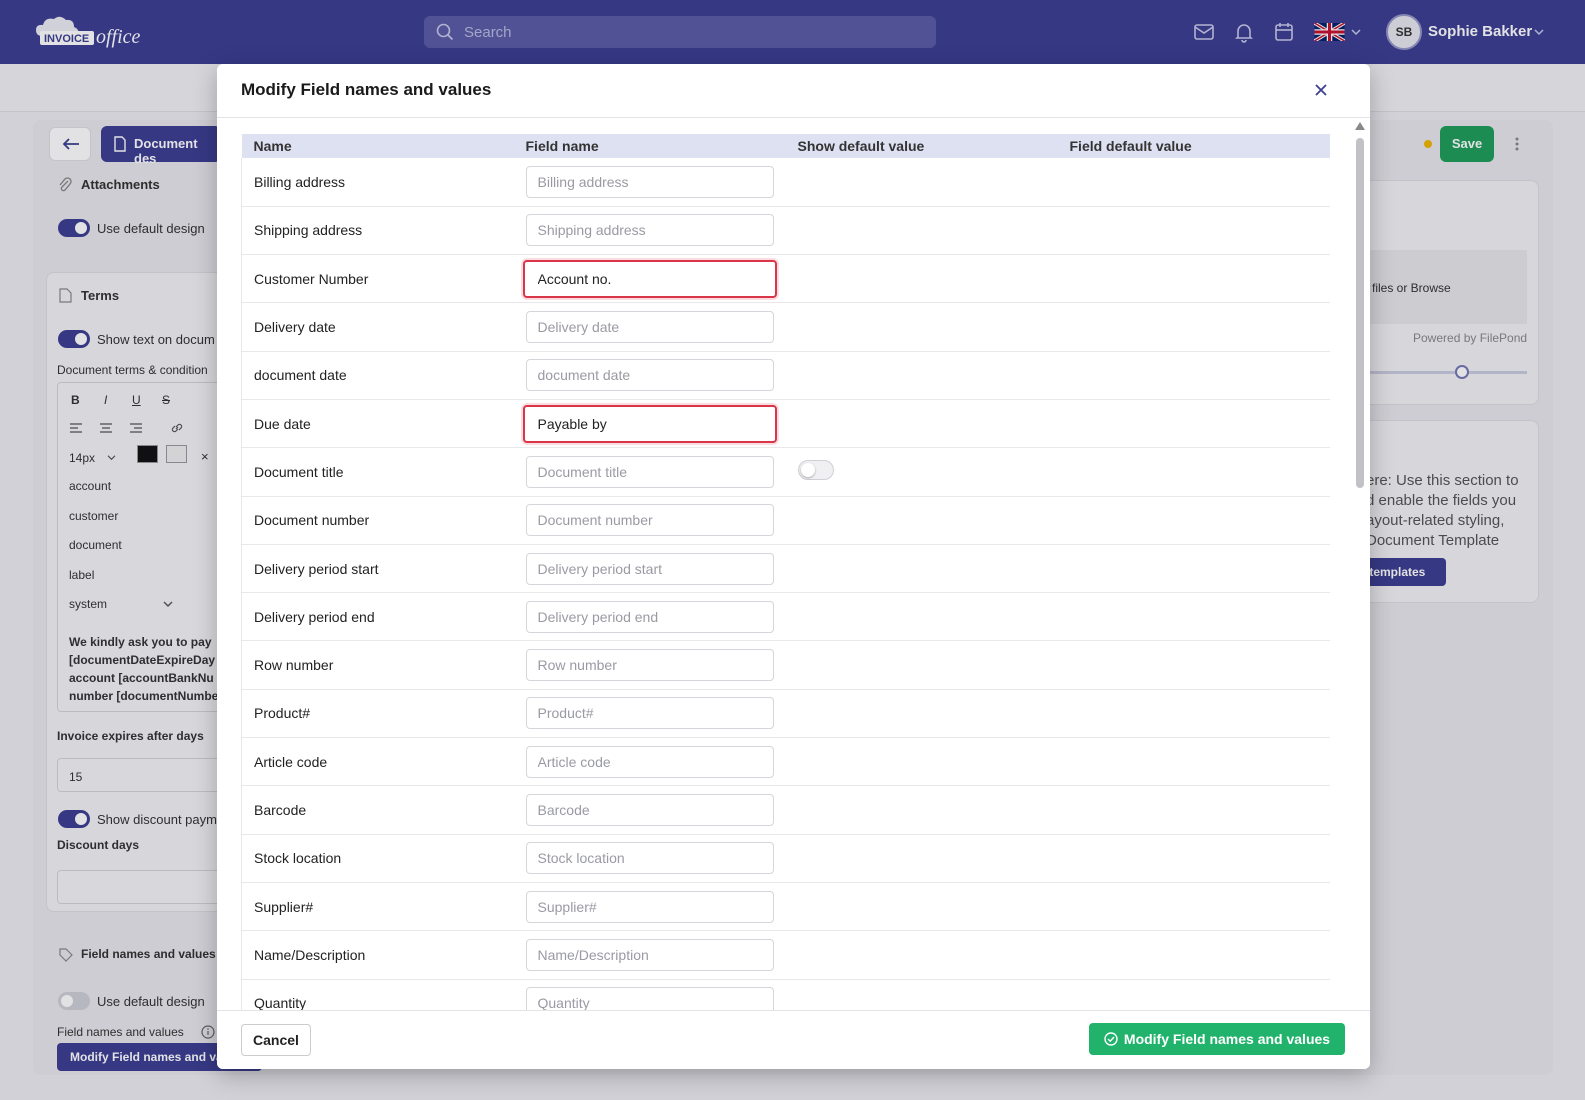  Describe the element at coordinates (377, 665) in the screenshot. I see `field-label: Row number` at that location.